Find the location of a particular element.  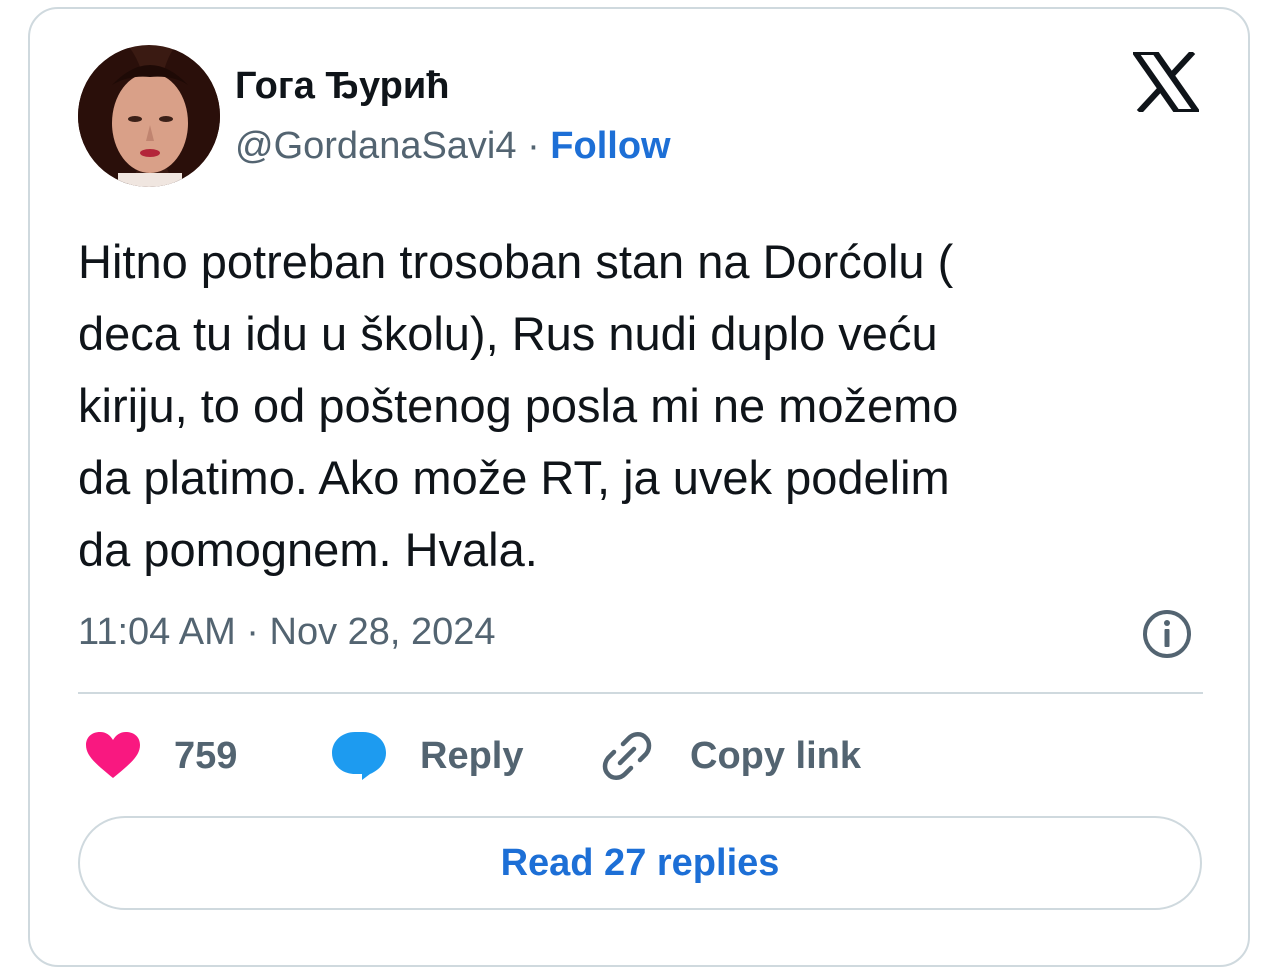

link-icon is located at coordinates (627, 756).